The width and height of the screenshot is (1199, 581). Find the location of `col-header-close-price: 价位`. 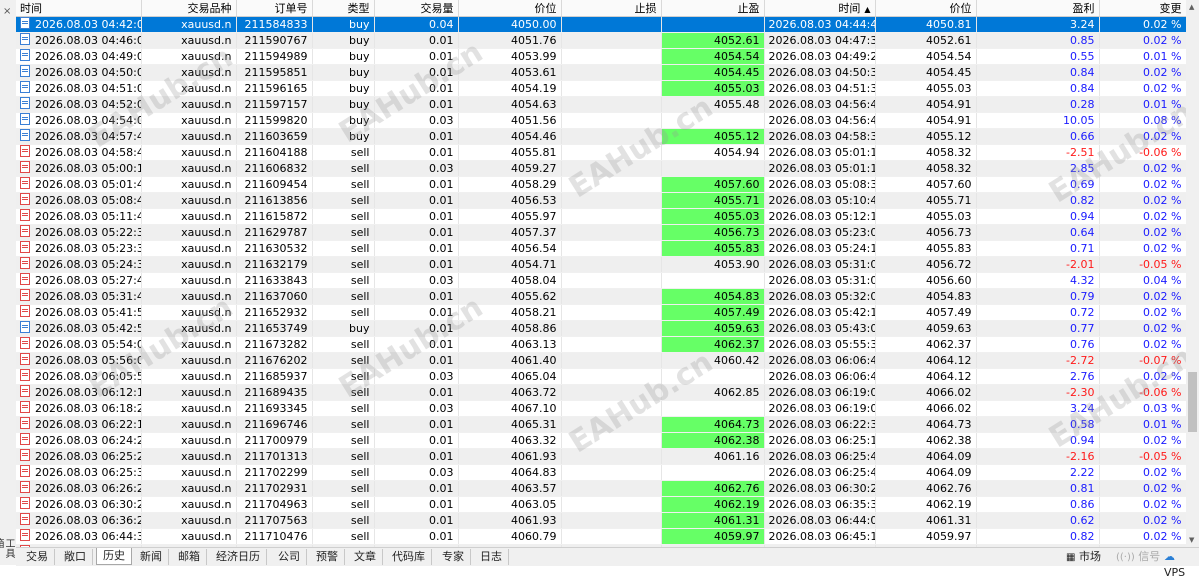

col-header-close-price: 价位 is located at coordinates (926, 8).